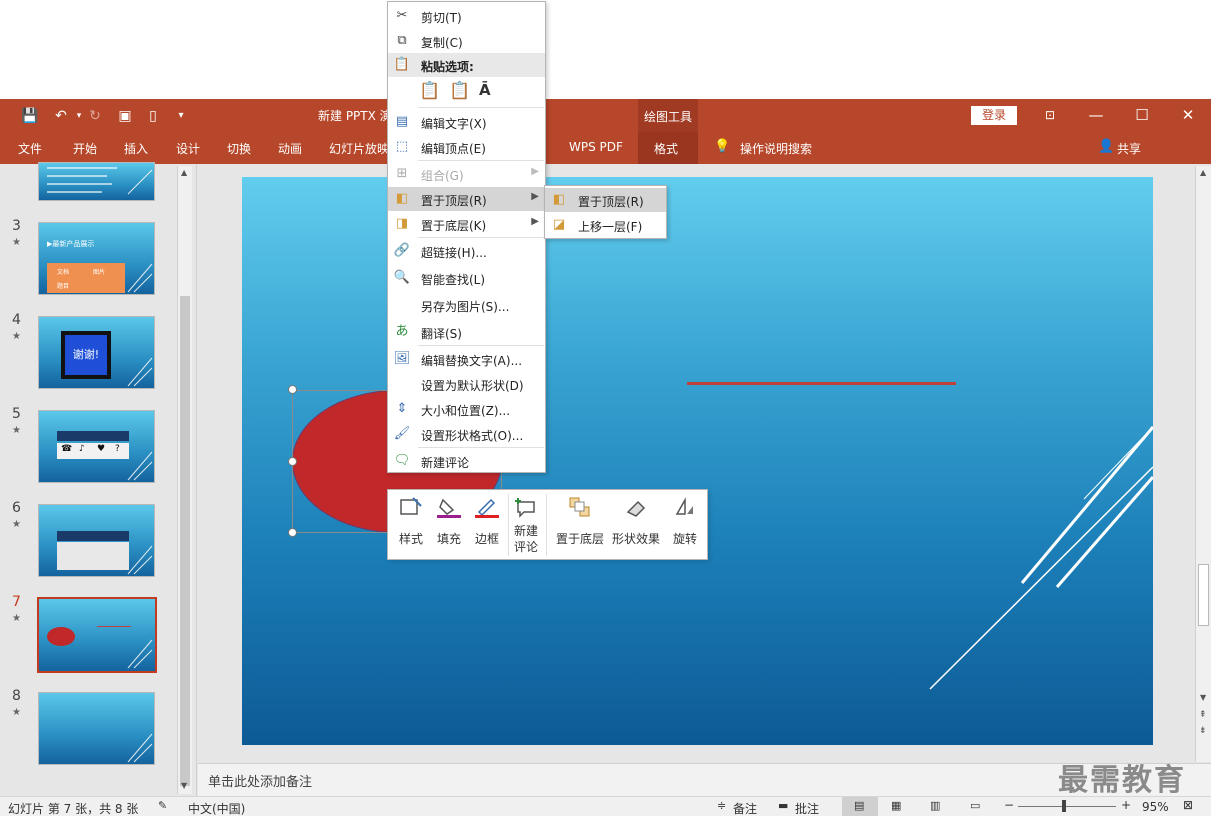  I want to click on thumbnail-slide-4: 谢谢!, so click(96, 352).